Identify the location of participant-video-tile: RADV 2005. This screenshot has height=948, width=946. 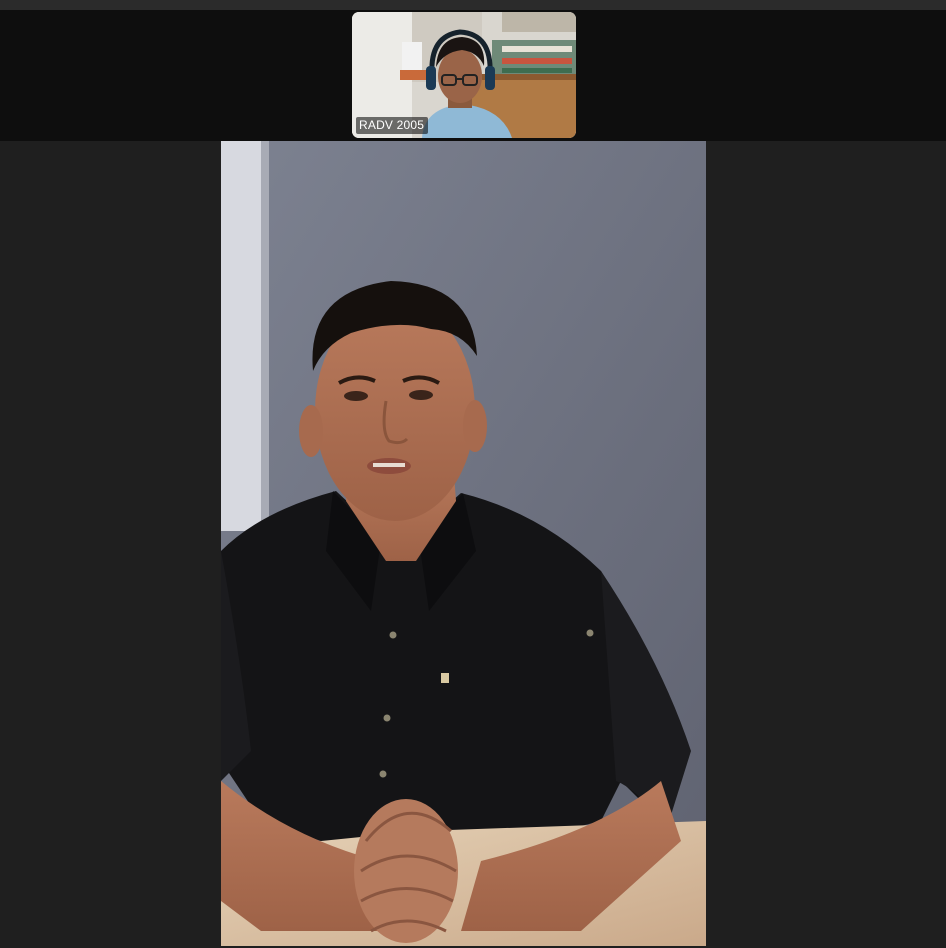
(464, 75).